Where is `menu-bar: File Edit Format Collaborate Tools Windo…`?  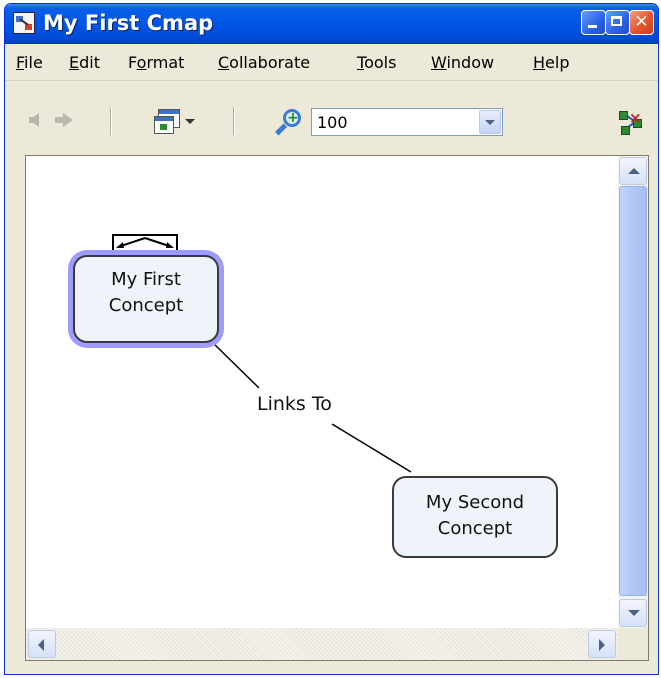 menu-bar: File Edit Format Collaborate Tools Windo… is located at coordinates (331, 62).